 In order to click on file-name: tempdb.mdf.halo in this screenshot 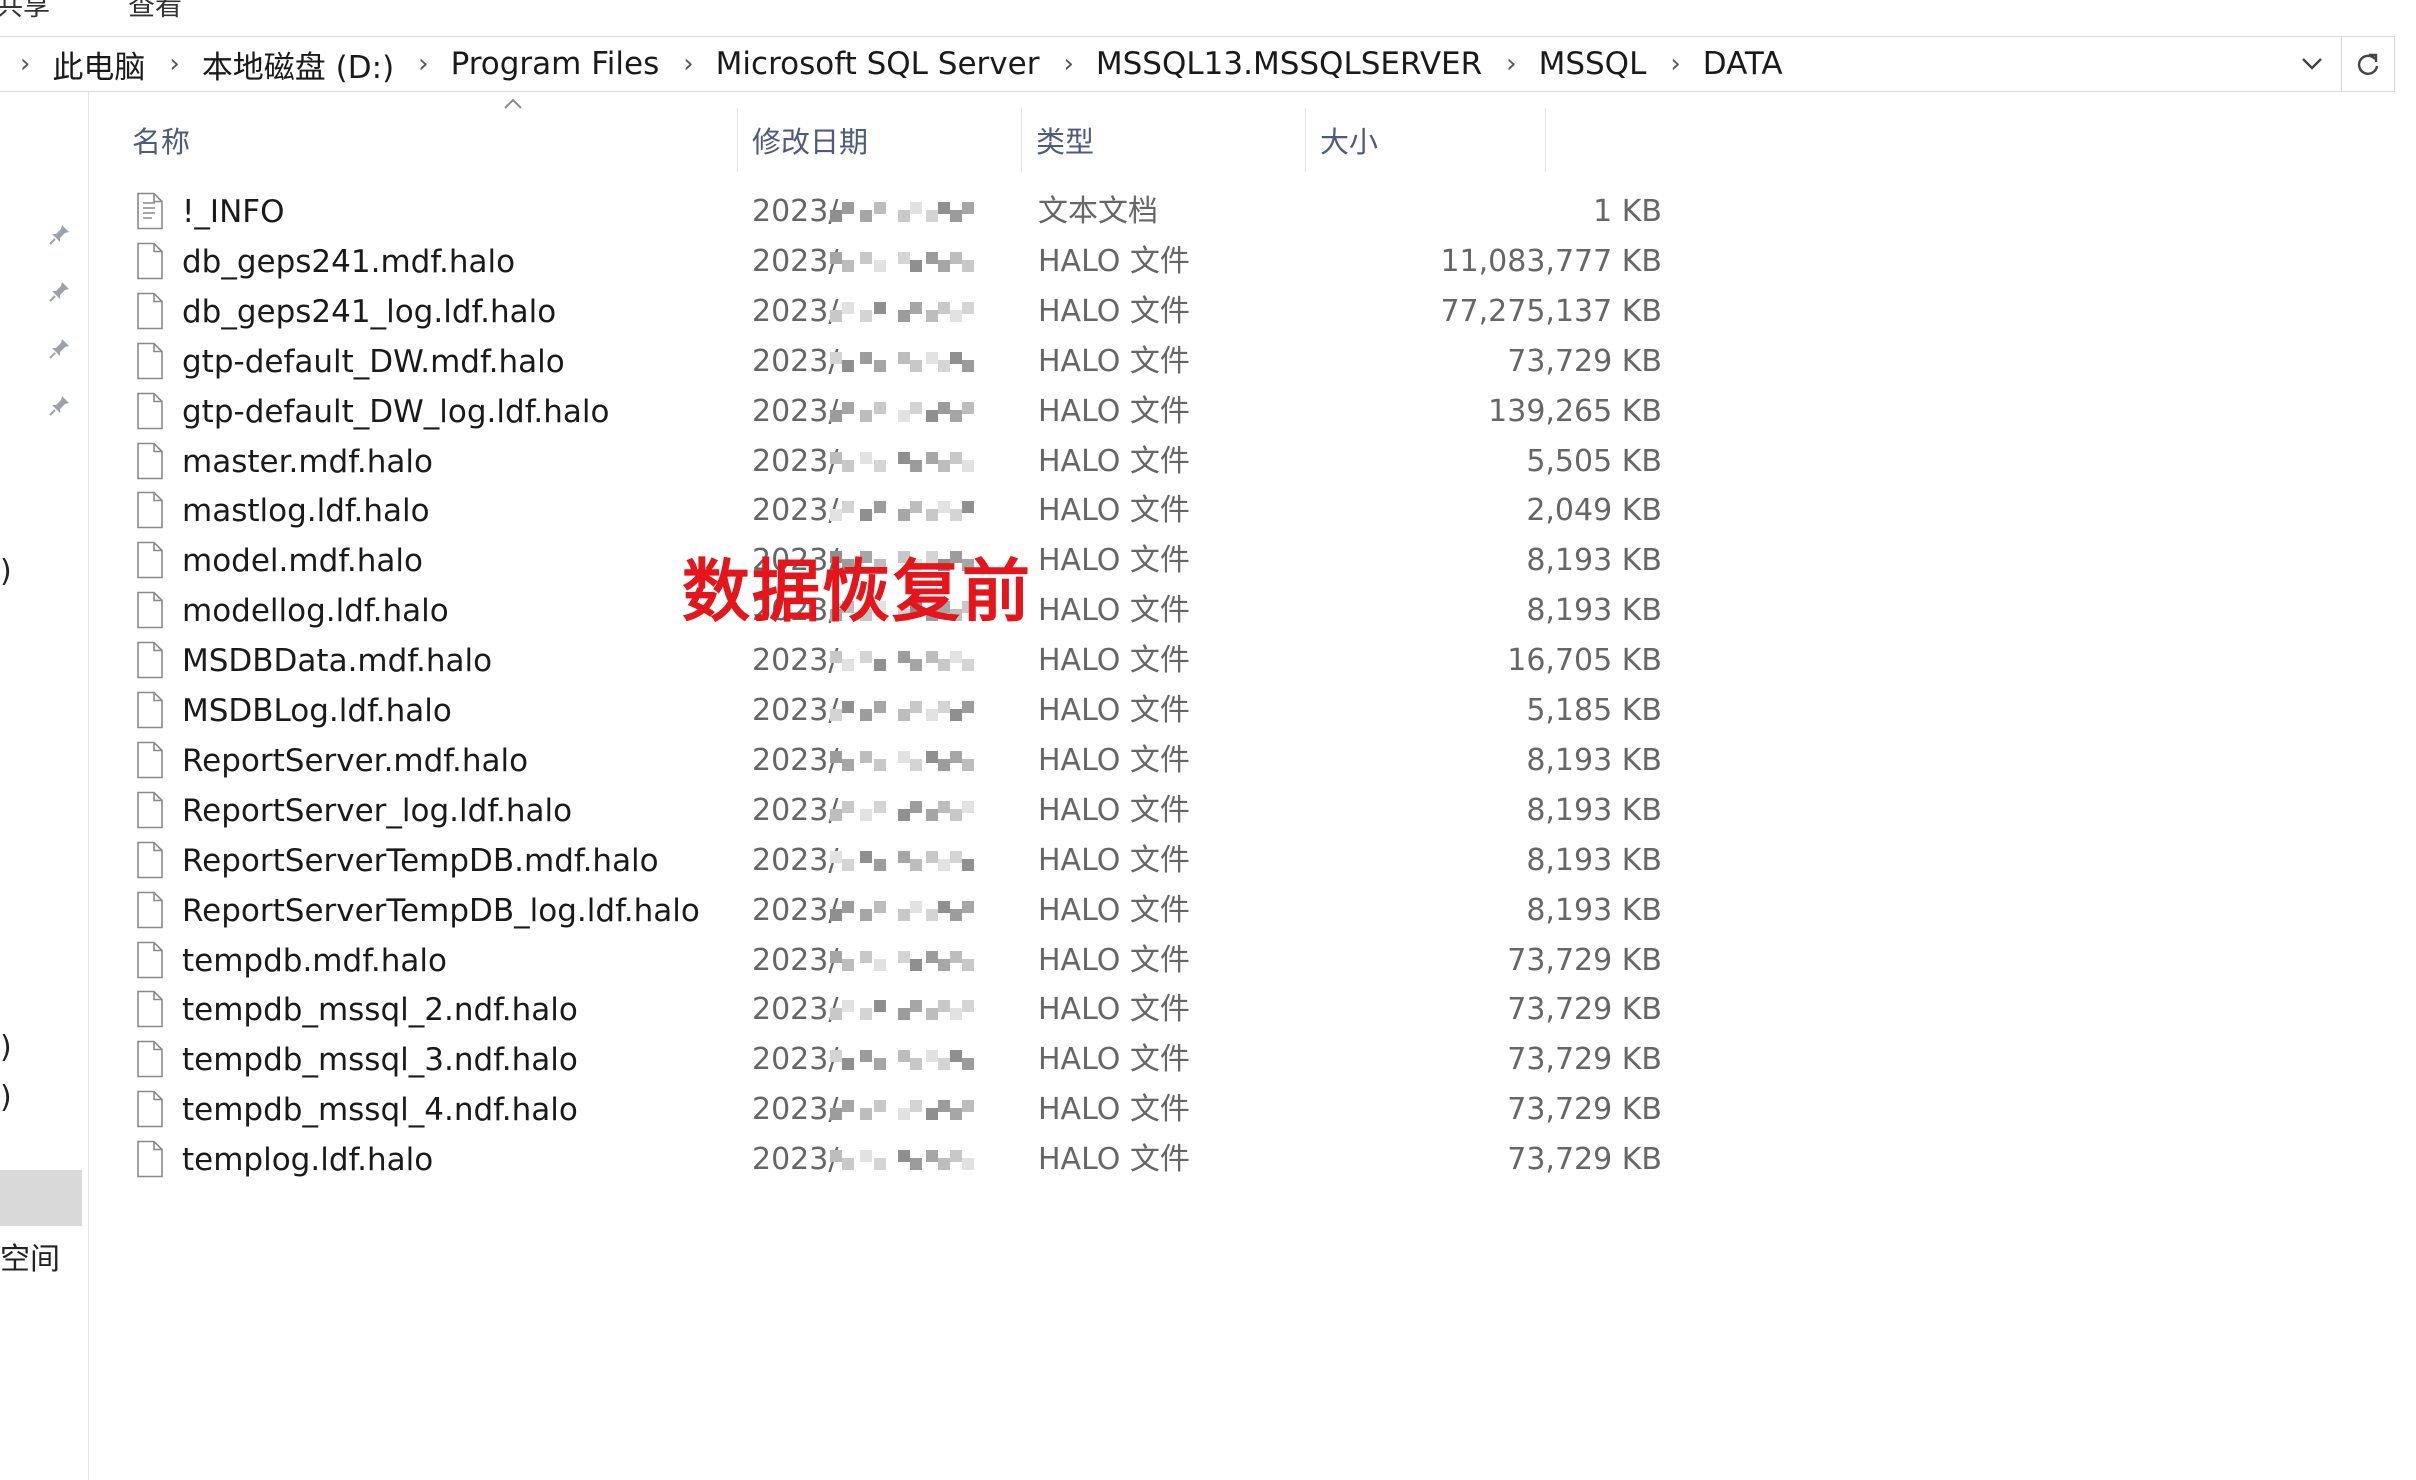, I will do `click(314, 961)`.